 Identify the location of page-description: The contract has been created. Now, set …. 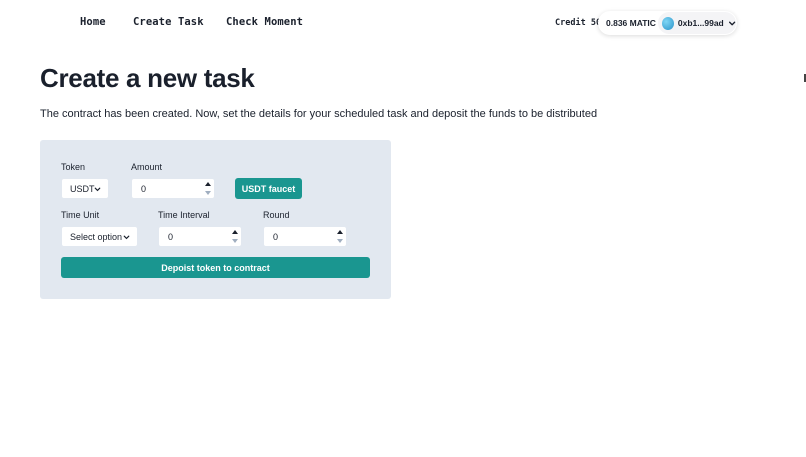
(319, 114).